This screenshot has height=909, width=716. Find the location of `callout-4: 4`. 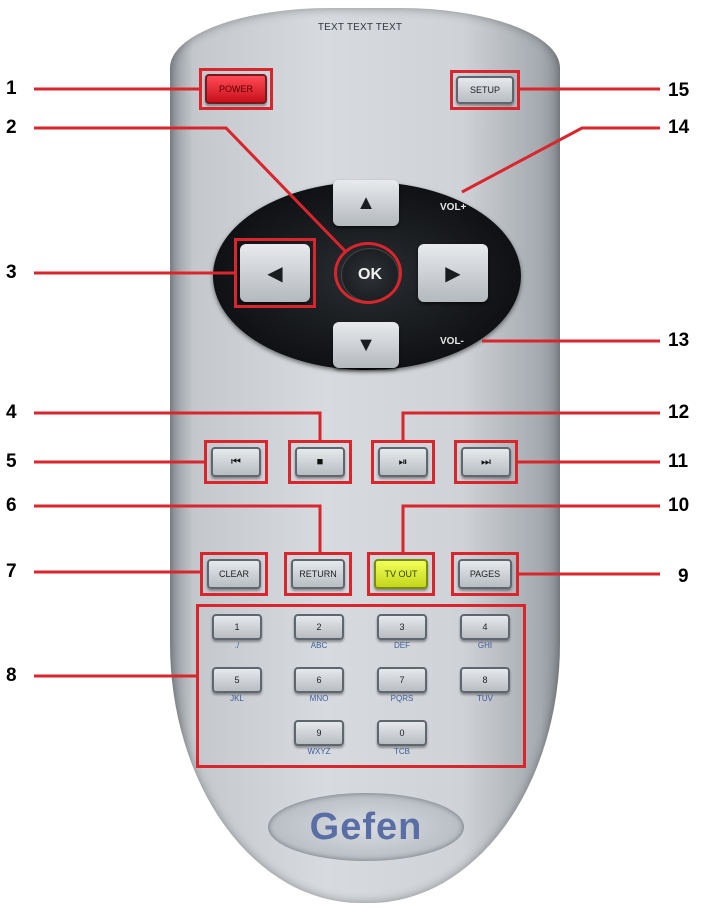

callout-4: 4 is located at coordinates (11, 412).